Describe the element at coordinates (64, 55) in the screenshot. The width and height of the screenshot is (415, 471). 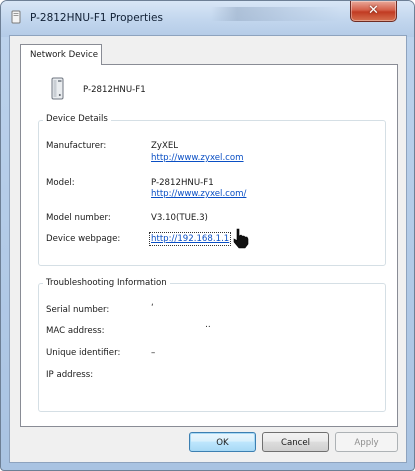
I see `tab-label: Network Device` at that location.